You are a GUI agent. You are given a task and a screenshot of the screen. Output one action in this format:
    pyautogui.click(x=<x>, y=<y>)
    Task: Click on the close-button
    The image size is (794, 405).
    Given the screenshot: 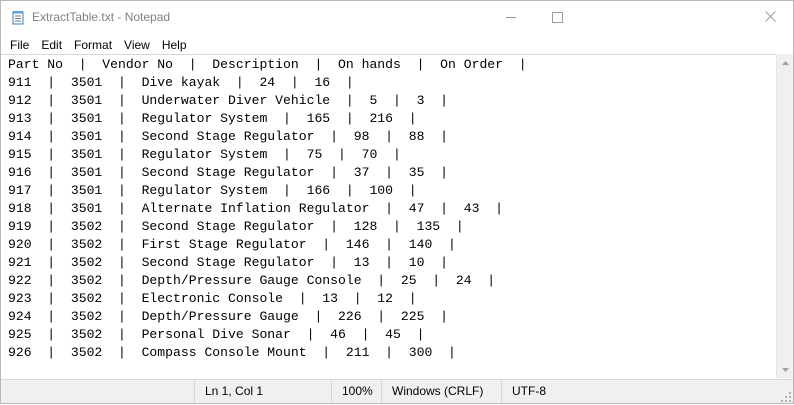 What is the action you would take?
    pyautogui.click(x=770, y=17)
    